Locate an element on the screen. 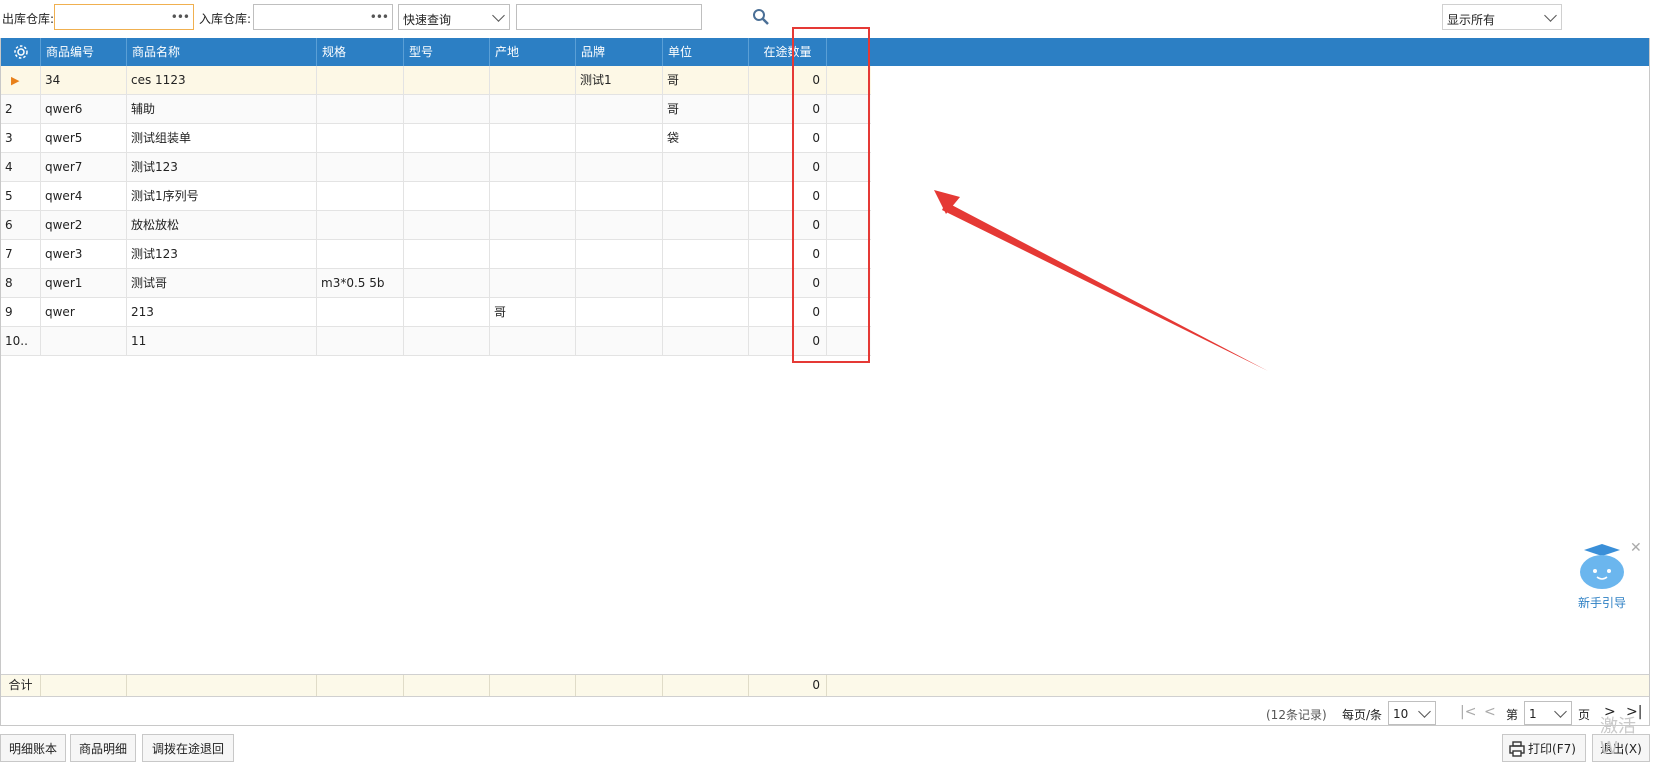 This screenshot has height=768, width=1654. detail-ledger-button: 明细账本 is located at coordinates (33, 748).